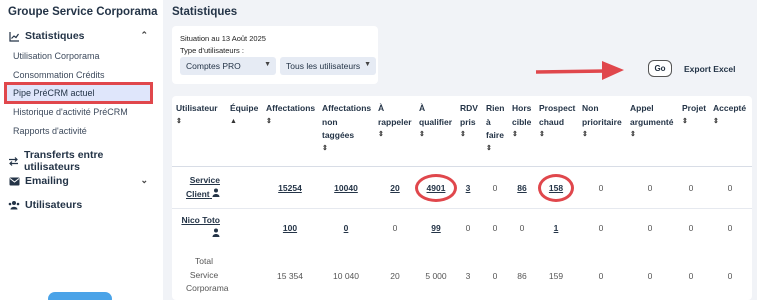 The width and height of the screenshot is (757, 300). What do you see at coordinates (495, 135) in the screenshot?
I see `column-header-label: faire` at bounding box center [495, 135].